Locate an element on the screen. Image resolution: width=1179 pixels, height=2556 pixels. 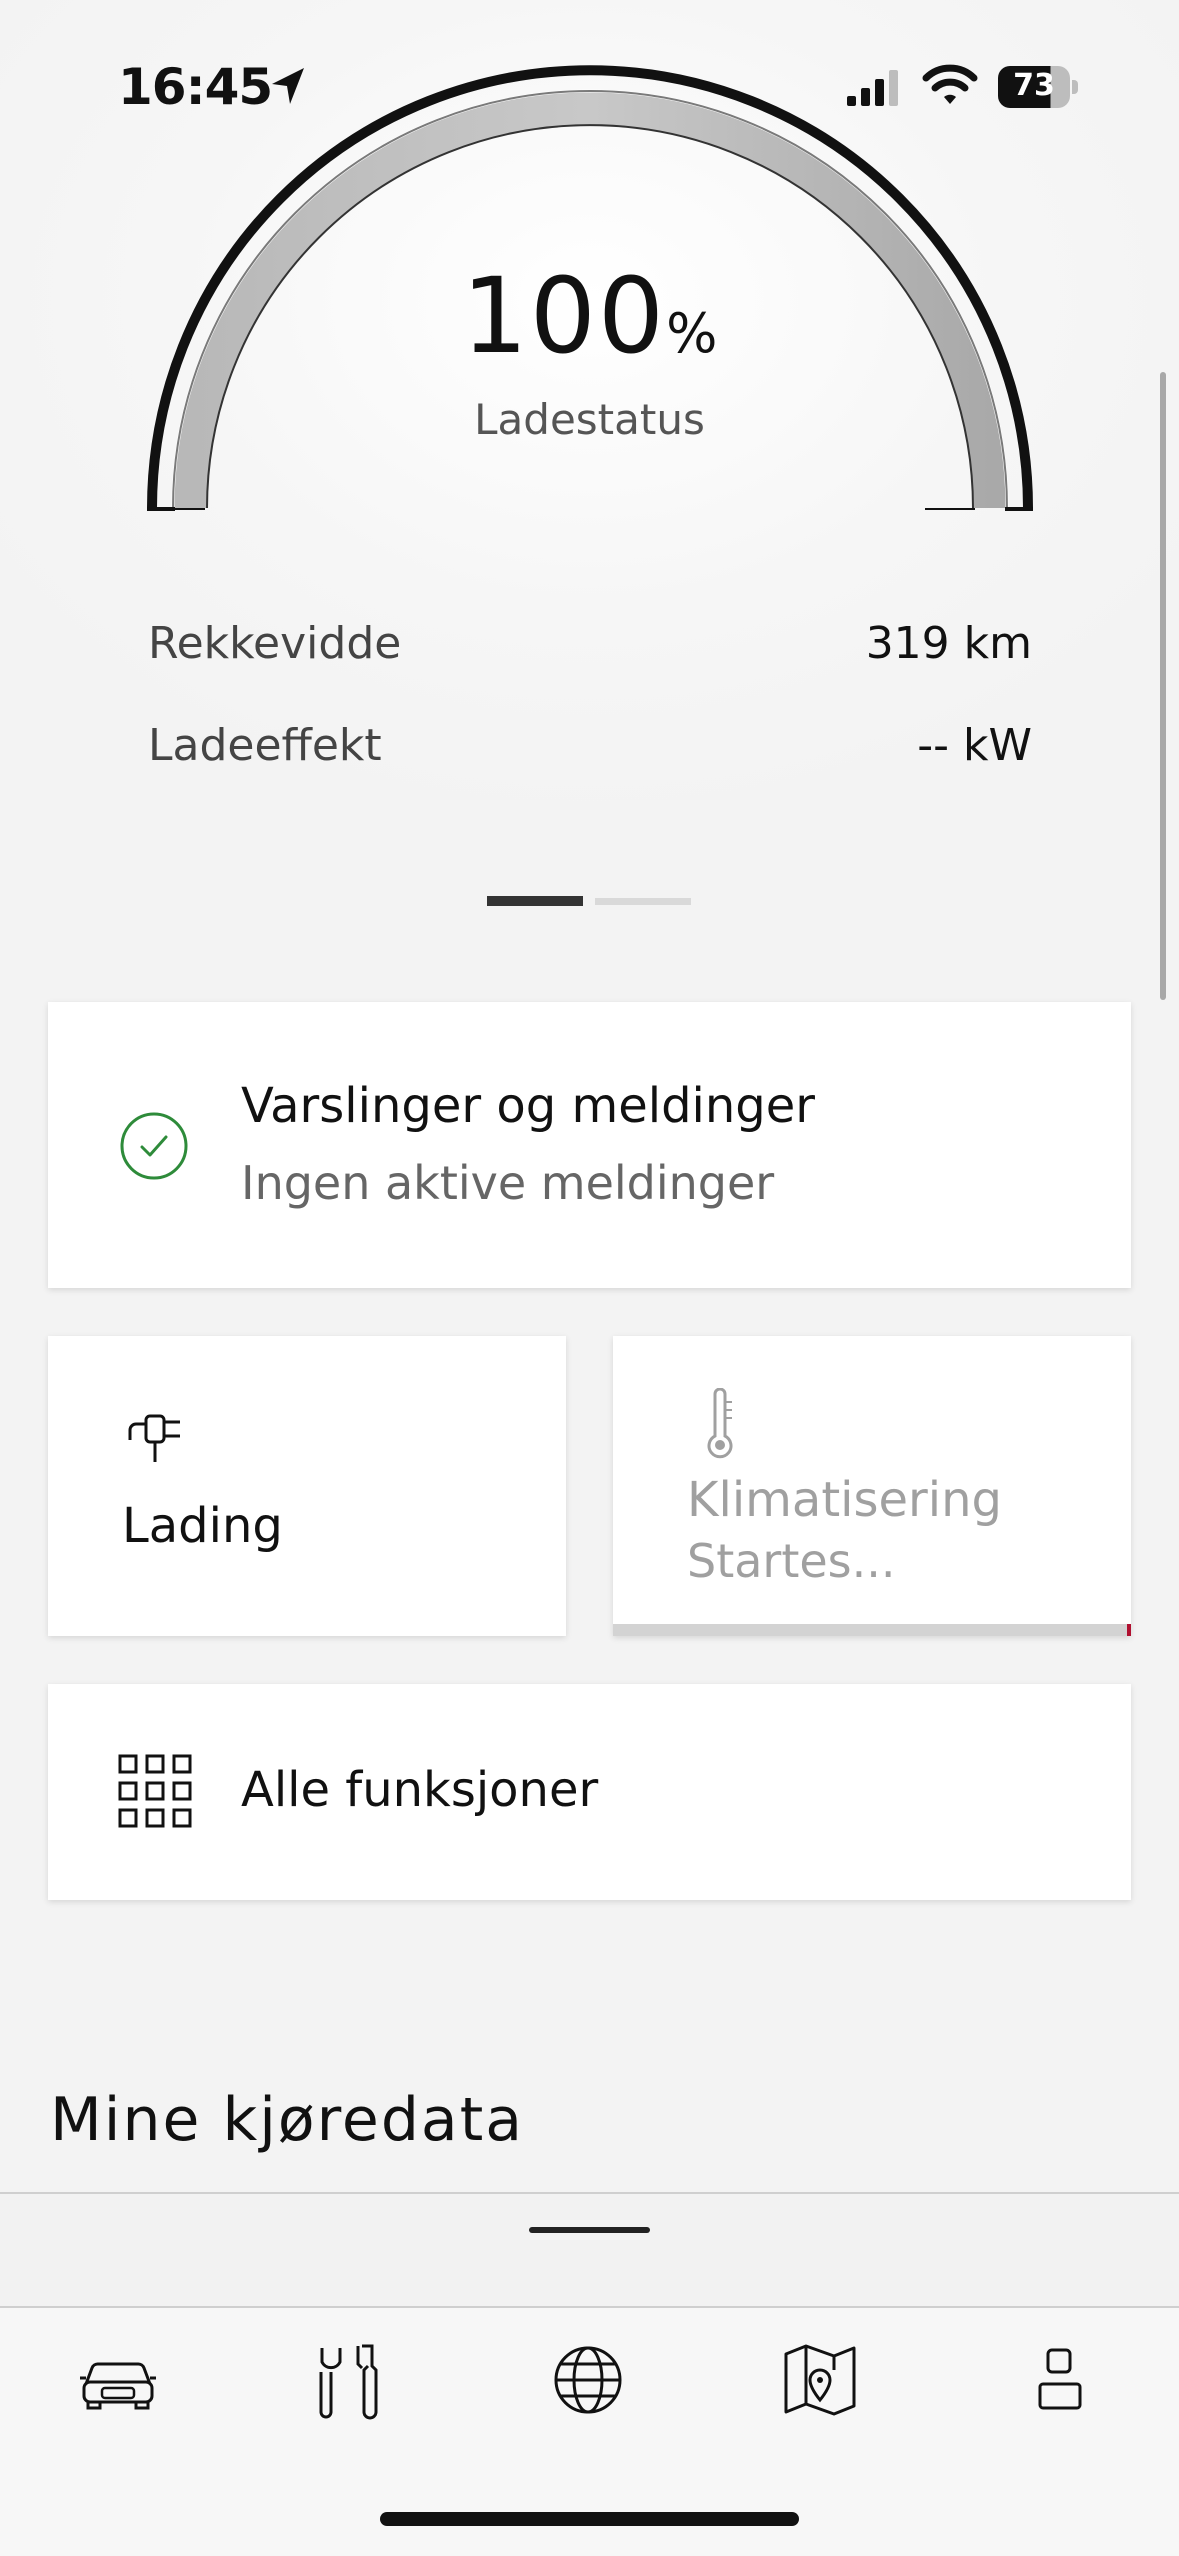
notifications-subtitle: Ingen aktive meldinger is located at coordinates (508, 1183).